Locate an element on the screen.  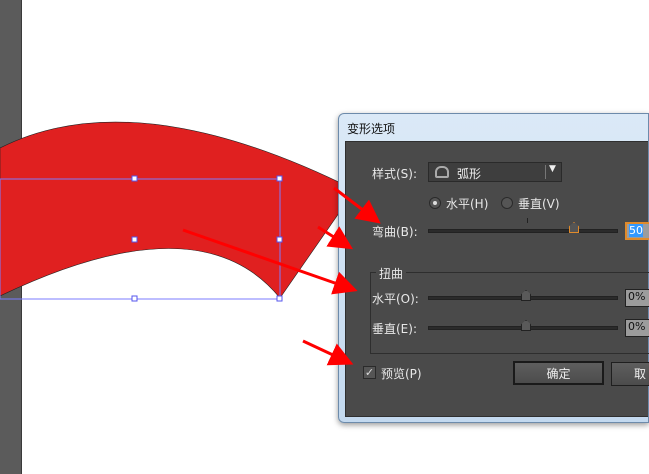
arrow-to-bend is located at coordinates (357, 205).